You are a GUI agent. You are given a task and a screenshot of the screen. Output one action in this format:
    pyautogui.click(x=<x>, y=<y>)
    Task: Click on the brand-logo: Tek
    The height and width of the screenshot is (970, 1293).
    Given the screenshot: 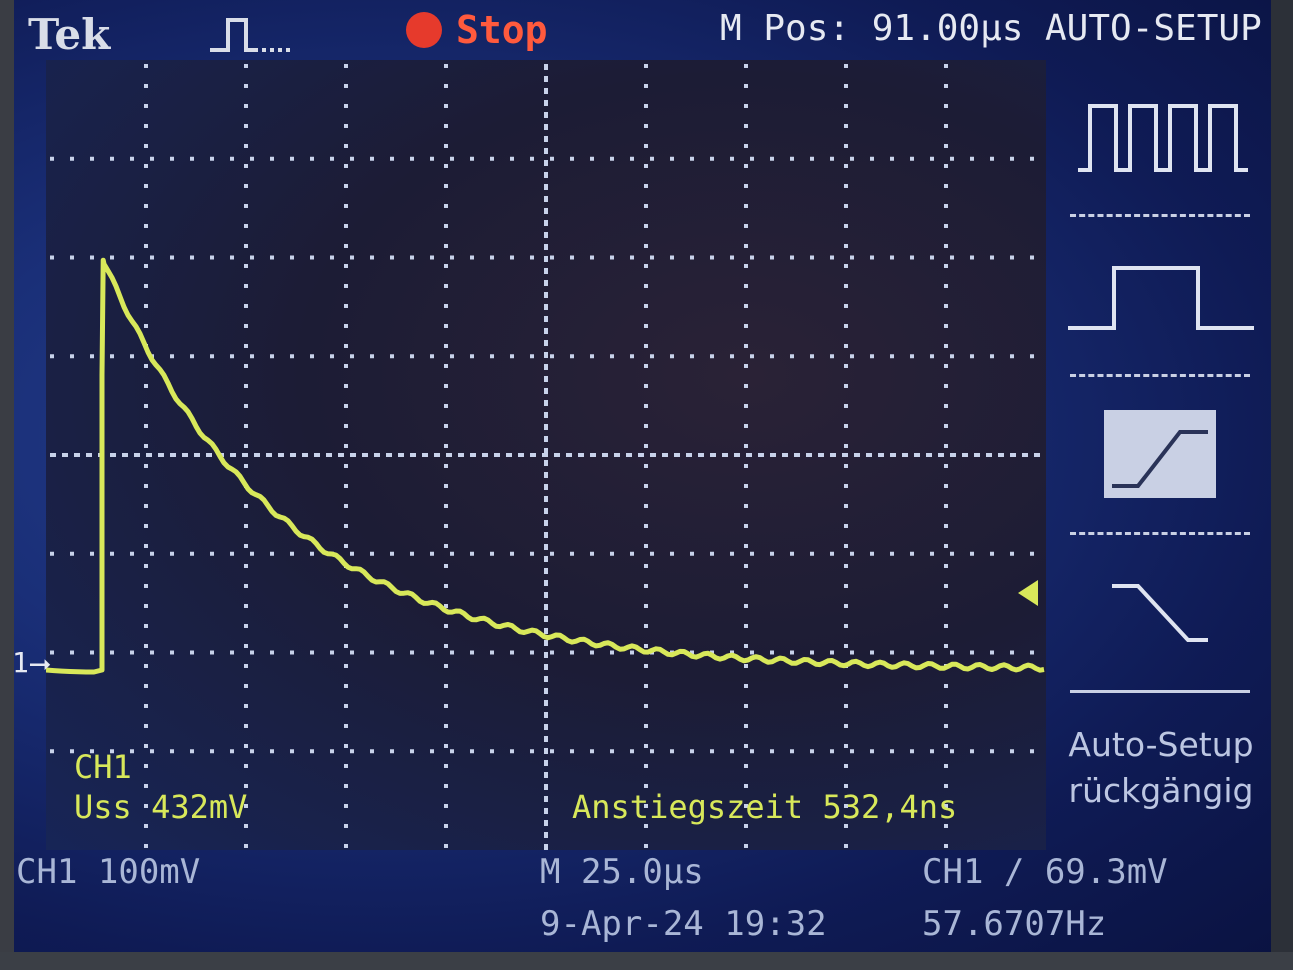 What is the action you would take?
    pyautogui.click(x=69, y=34)
    